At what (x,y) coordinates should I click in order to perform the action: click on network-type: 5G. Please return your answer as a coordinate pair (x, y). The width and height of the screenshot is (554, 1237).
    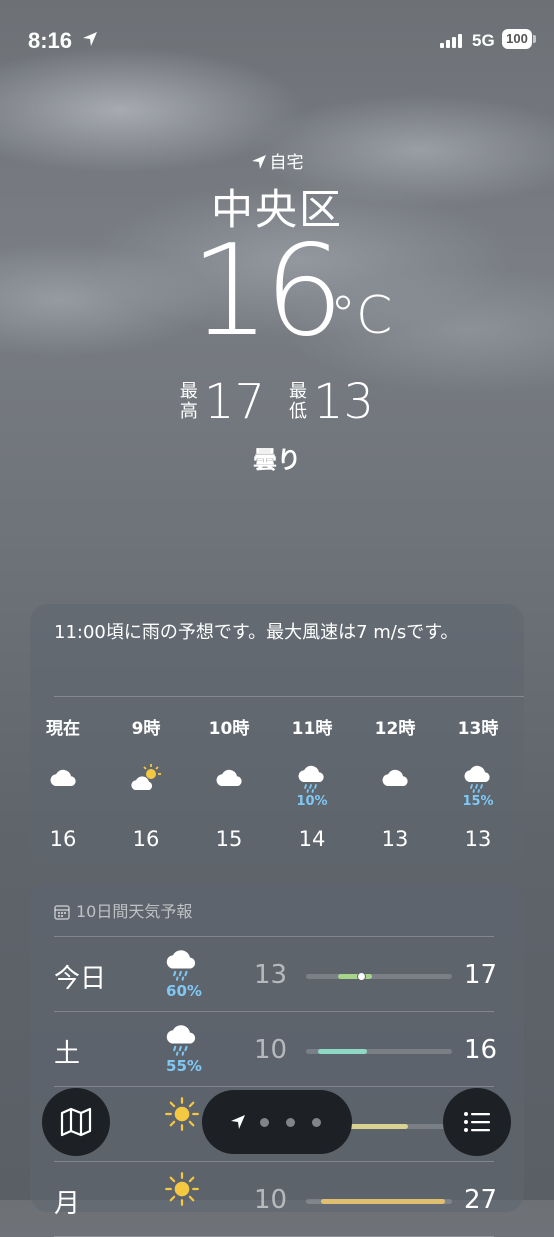
    Looking at the image, I should click on (483, 40).